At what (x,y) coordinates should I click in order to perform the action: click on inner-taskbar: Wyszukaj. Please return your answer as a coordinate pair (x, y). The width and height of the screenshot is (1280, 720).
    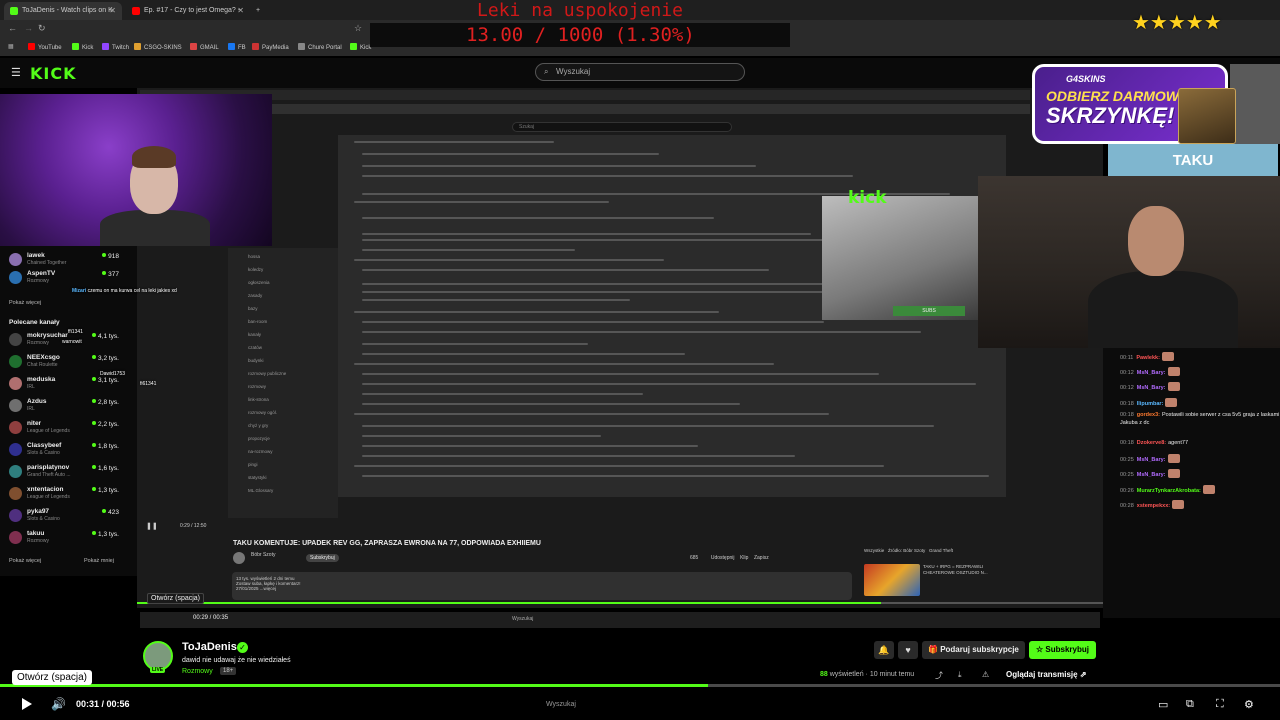
    Looking at the image, I should click on (620, 620).